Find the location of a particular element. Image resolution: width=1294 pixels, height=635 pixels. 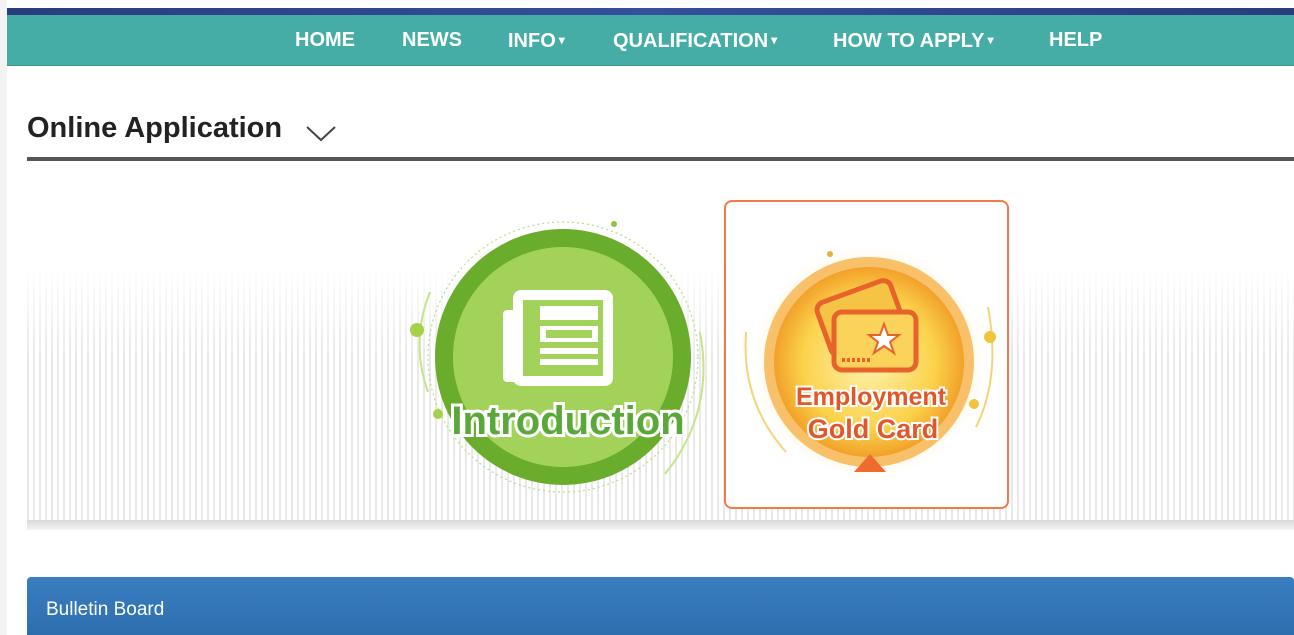

nav-home-label: HOME is located at coordinates (325, 40).